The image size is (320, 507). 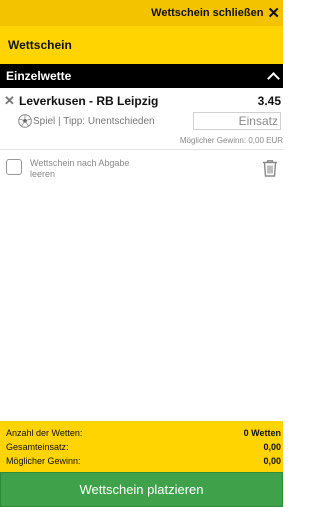 I want to click on trash-icon, so click(x=270, y=168).